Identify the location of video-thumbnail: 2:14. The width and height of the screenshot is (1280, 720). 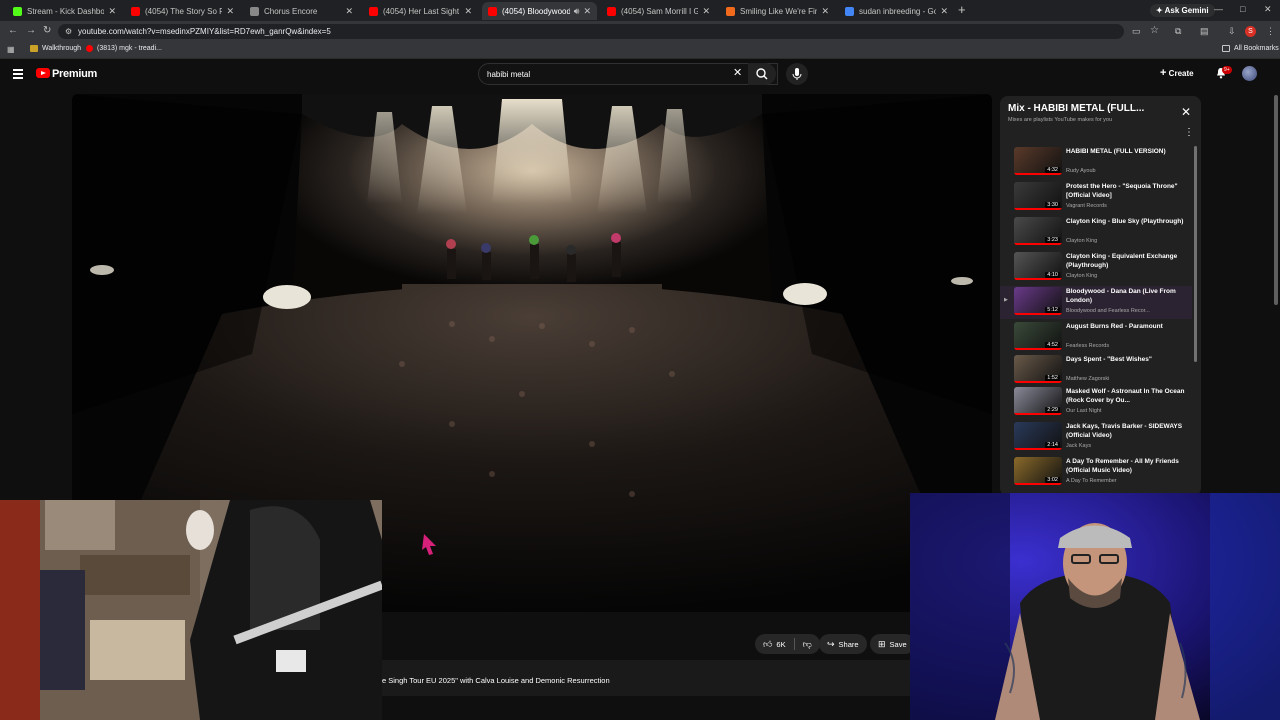
(1038, 436).